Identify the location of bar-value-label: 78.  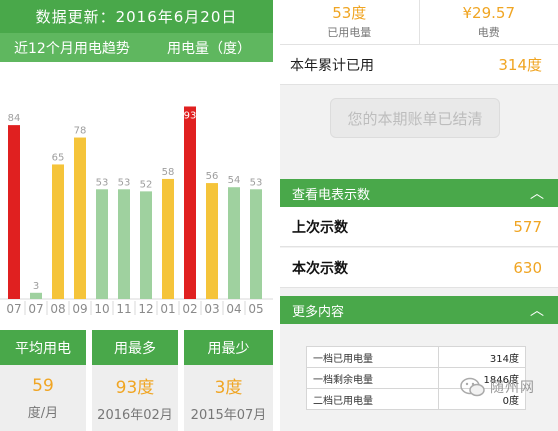
(80, 131).